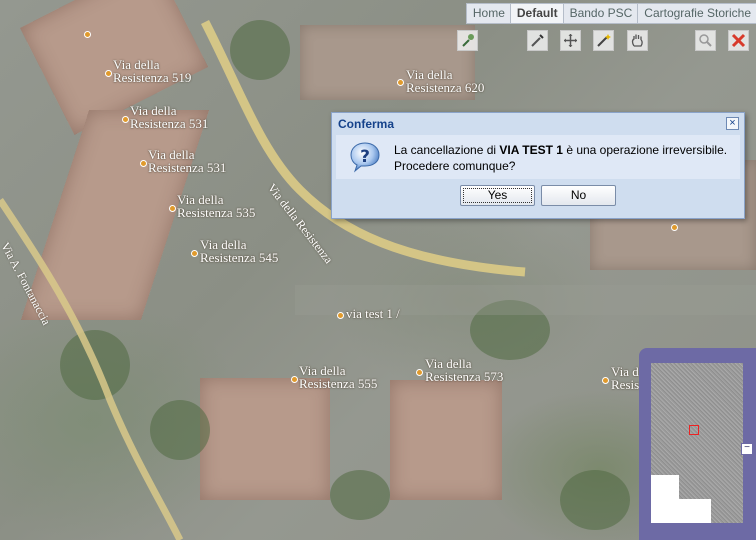 The image size is (756, 540). I want to click on yes-button: Yes, so click(497, 195).